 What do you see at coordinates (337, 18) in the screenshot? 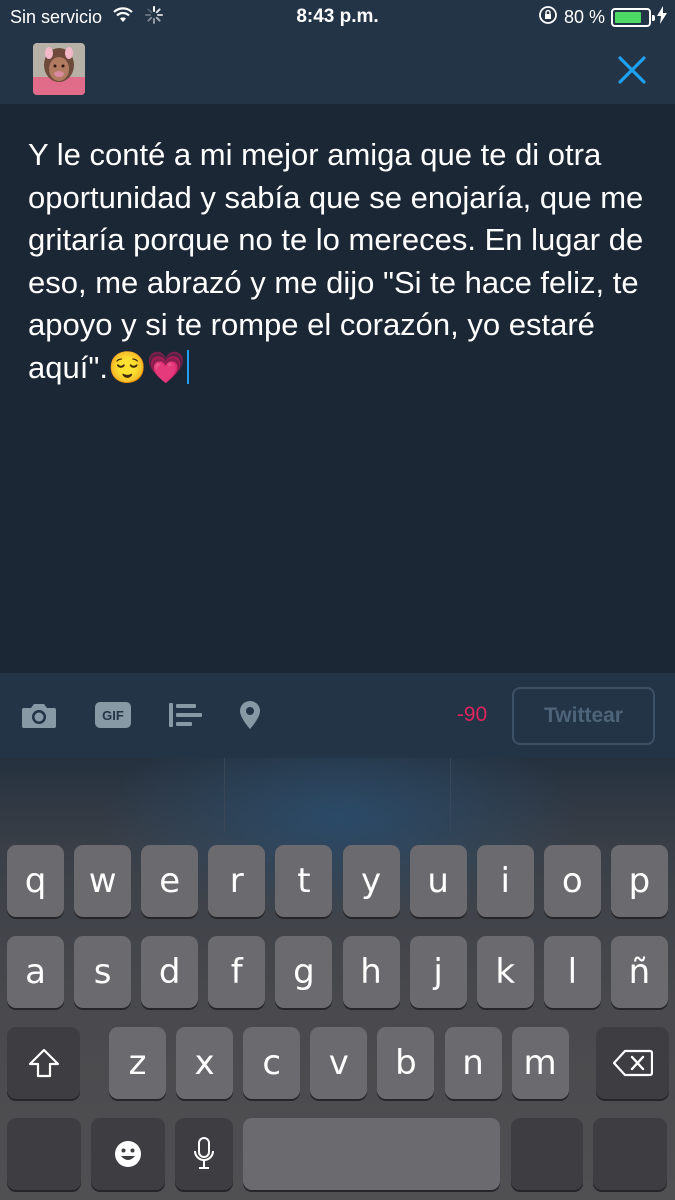
I see `status-bar: Sin servicio 8:43 p.m. 80 %` at bounding box center [337, 18].